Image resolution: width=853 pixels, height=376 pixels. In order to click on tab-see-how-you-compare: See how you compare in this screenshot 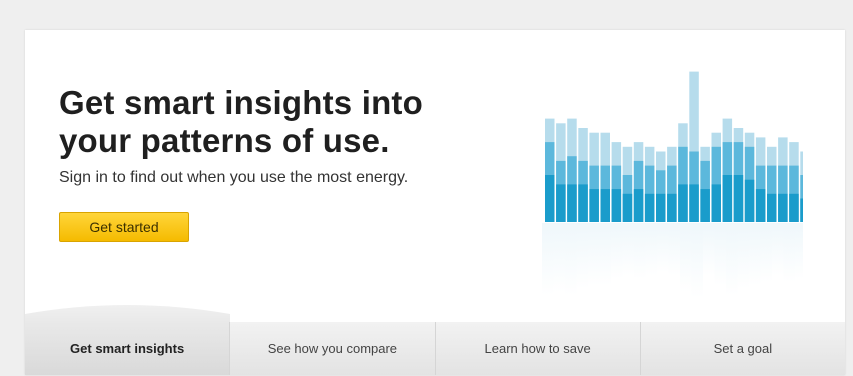, I will do `click(332, 348)`.